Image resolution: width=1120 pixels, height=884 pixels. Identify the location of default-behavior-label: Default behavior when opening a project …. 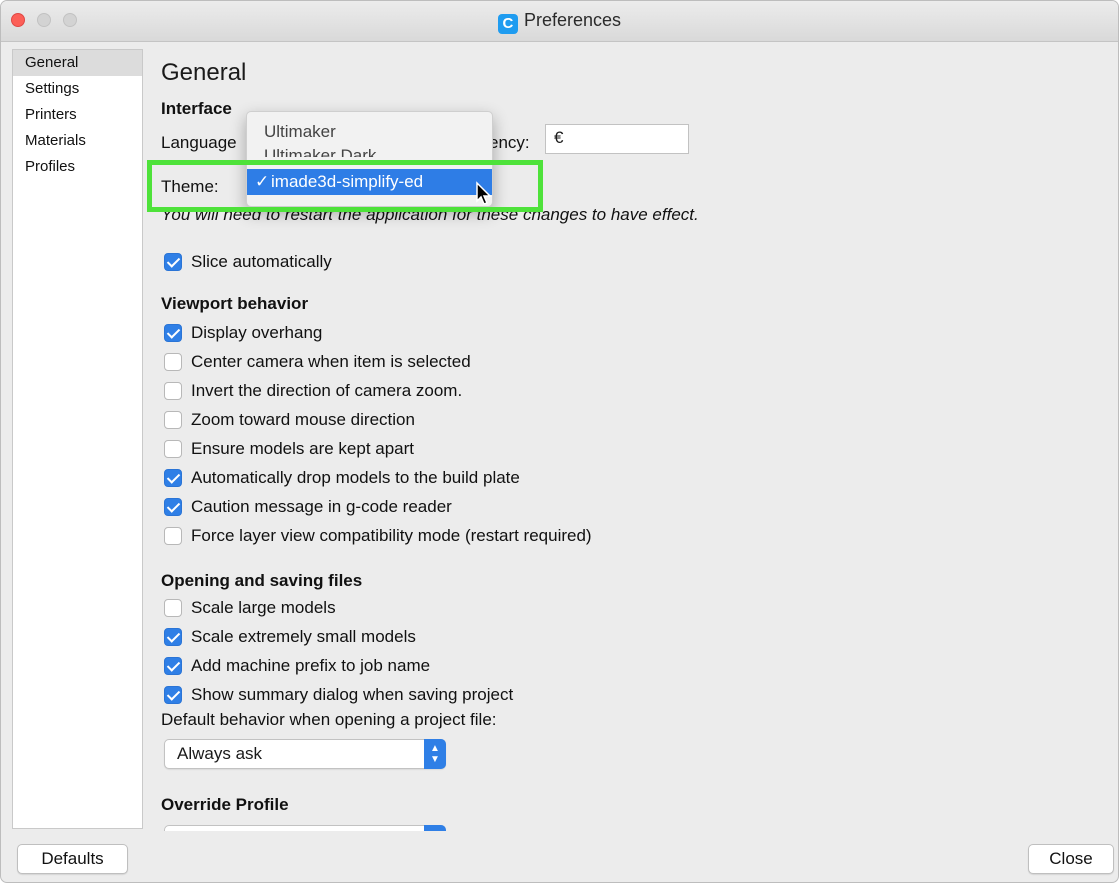
(329, 719).